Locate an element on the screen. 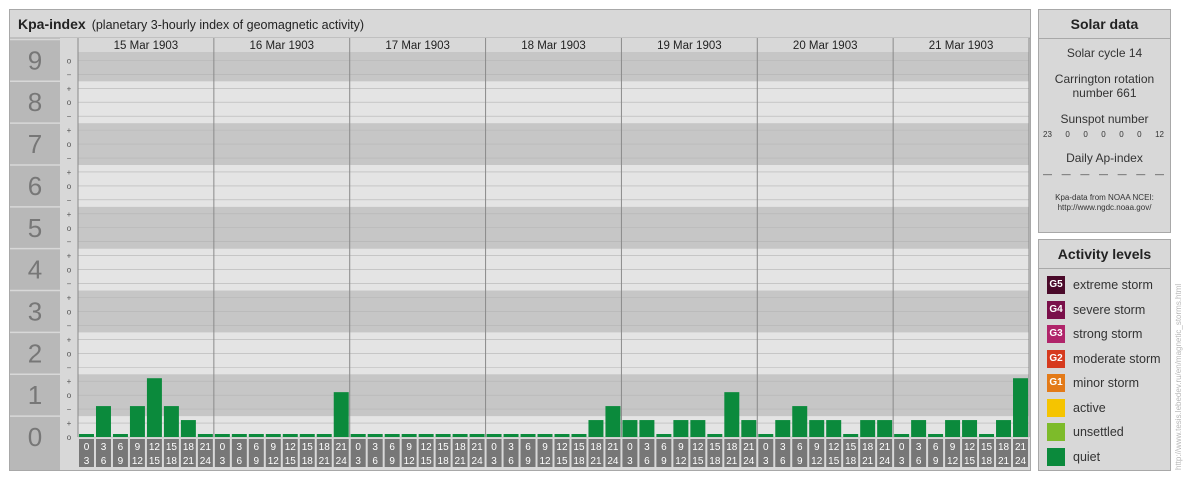  legend-label: unsettled is located at coordinates (1098, 432).